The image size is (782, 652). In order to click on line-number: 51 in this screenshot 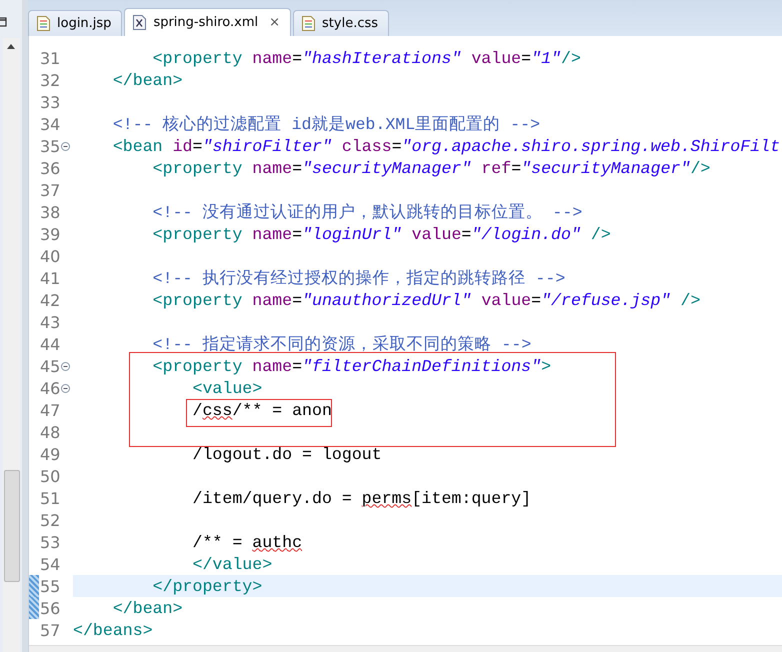, I will do `click(50, 498)`.